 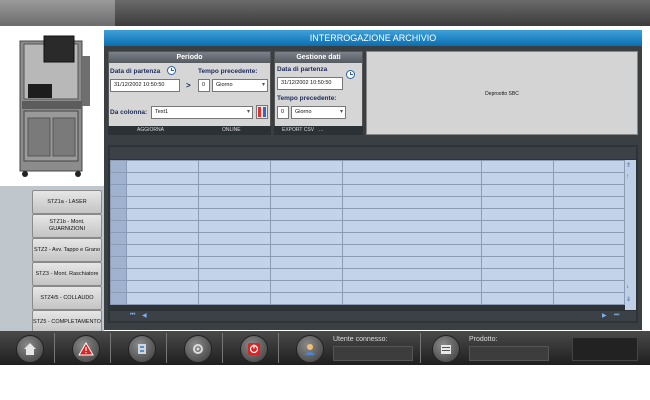 What do you see at coordinates (446, 349) in the screenshot?
I see `report-button` at bounding box center [446, 349].